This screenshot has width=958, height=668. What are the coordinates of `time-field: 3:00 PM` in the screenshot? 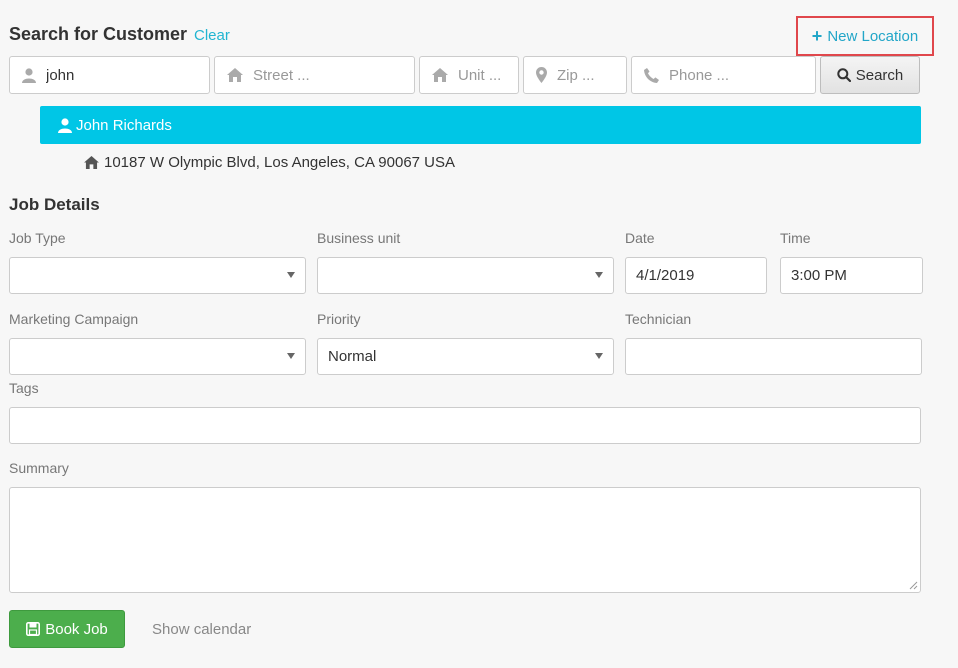 It's located at (851, 275).